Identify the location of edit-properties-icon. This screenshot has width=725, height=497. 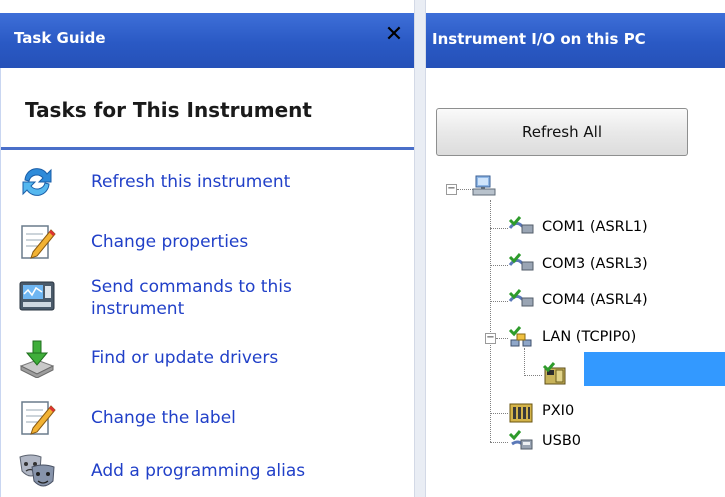
(38, 242).